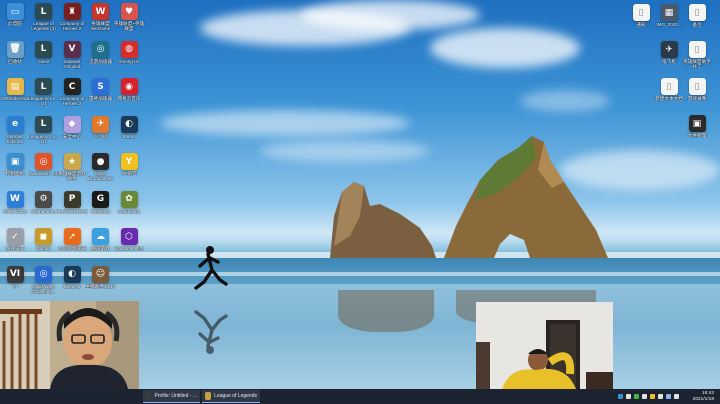  Describe the element at coordinates (72, 127) in the screenshot. I see `desktop-shortcut: ◆ 安全中心` at that location.